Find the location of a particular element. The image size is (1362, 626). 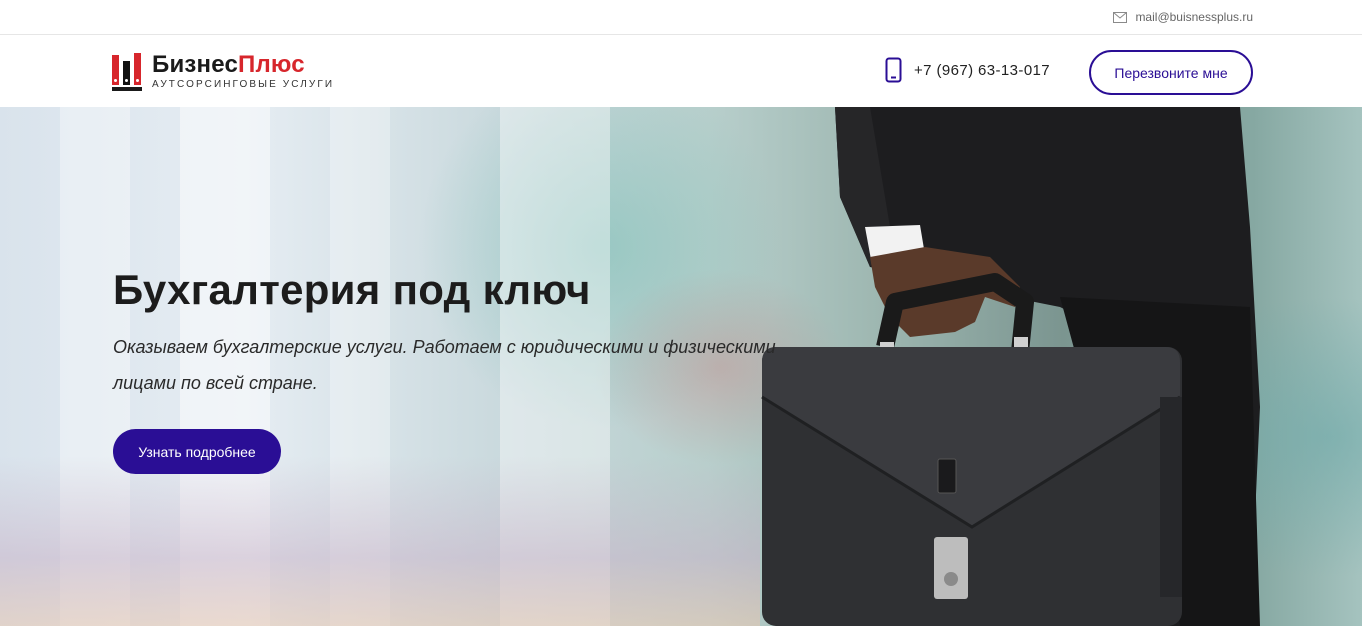

email-text: mail@buisnessplus.ru is located at coordinates (1194, 17).